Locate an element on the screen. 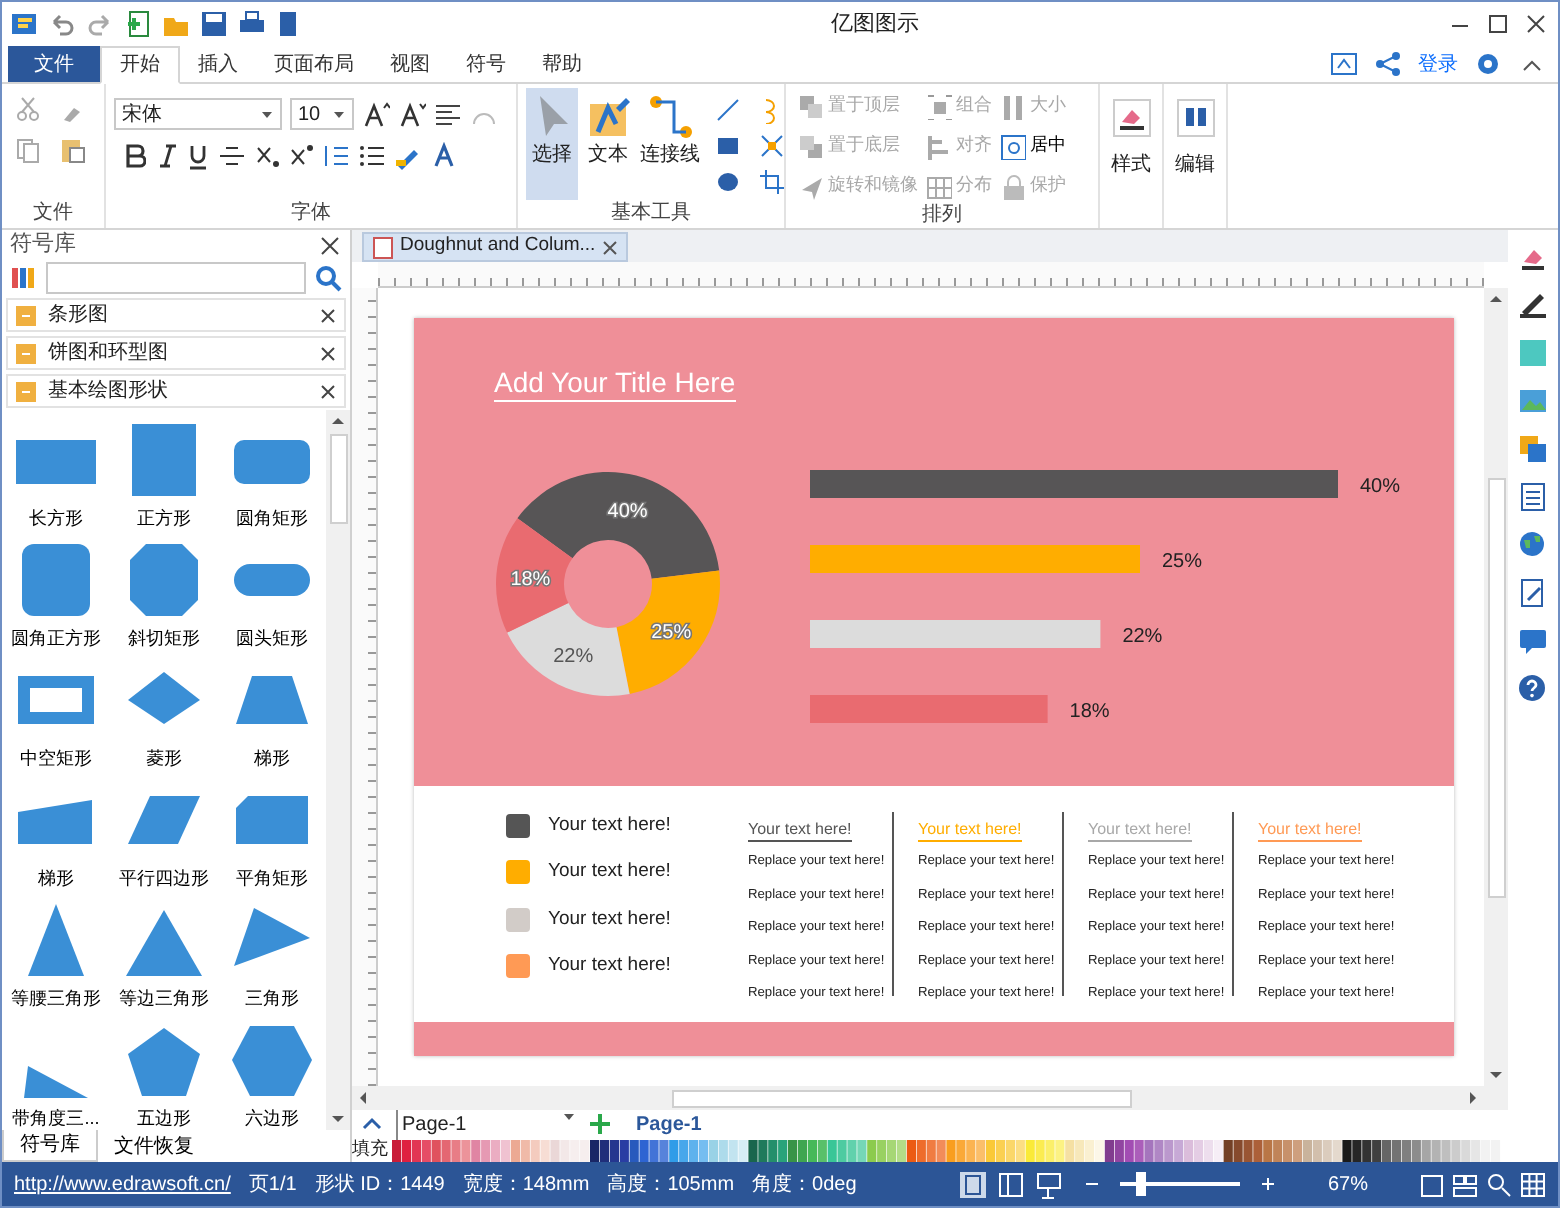  font-color-icon is located at coordinates (444, 156).